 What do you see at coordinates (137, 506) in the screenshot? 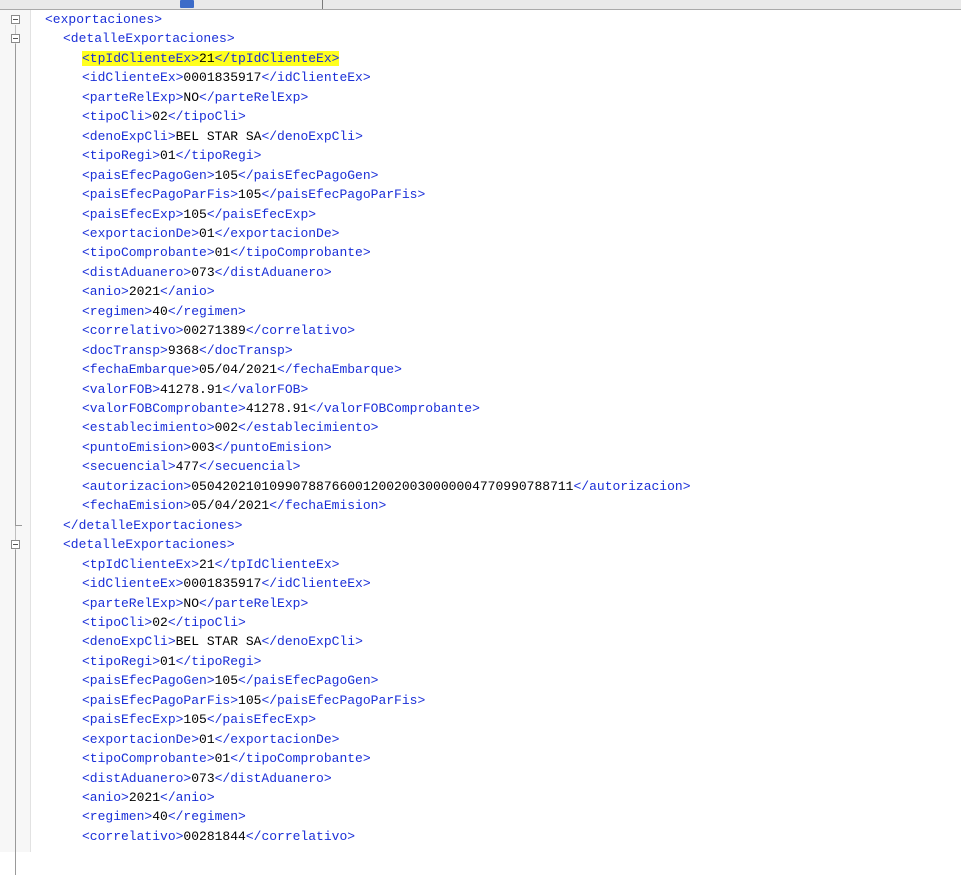
I see `xml-open-tag: <fechaEmision>` at bounding box center [137, 506].